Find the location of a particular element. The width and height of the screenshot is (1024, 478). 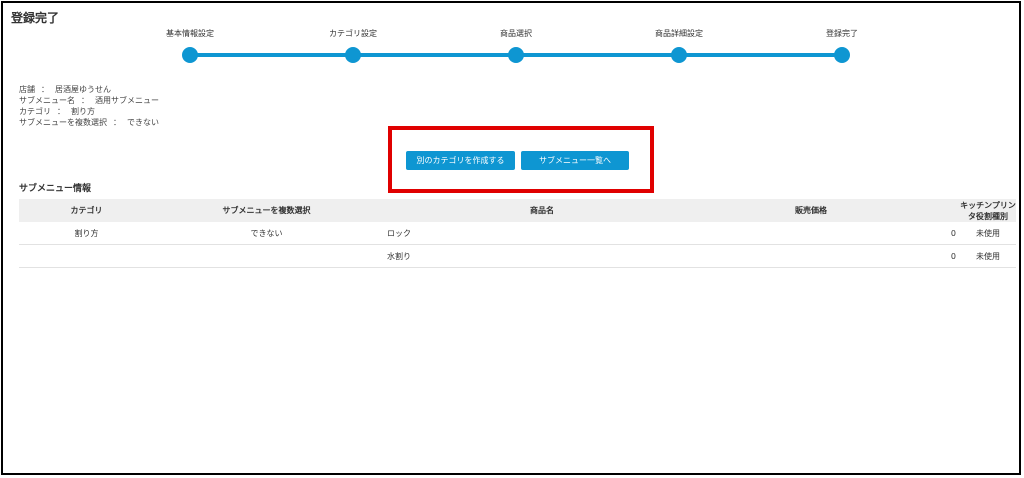

summary-value: 割り方 is located at coordinates (83, 111).